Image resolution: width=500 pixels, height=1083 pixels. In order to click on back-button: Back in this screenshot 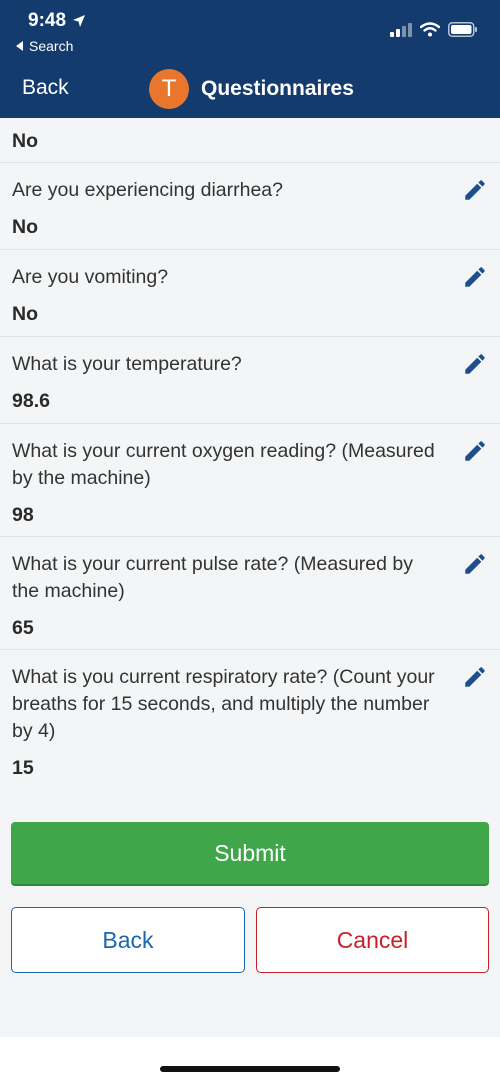, I will do `click(128, 940)`.